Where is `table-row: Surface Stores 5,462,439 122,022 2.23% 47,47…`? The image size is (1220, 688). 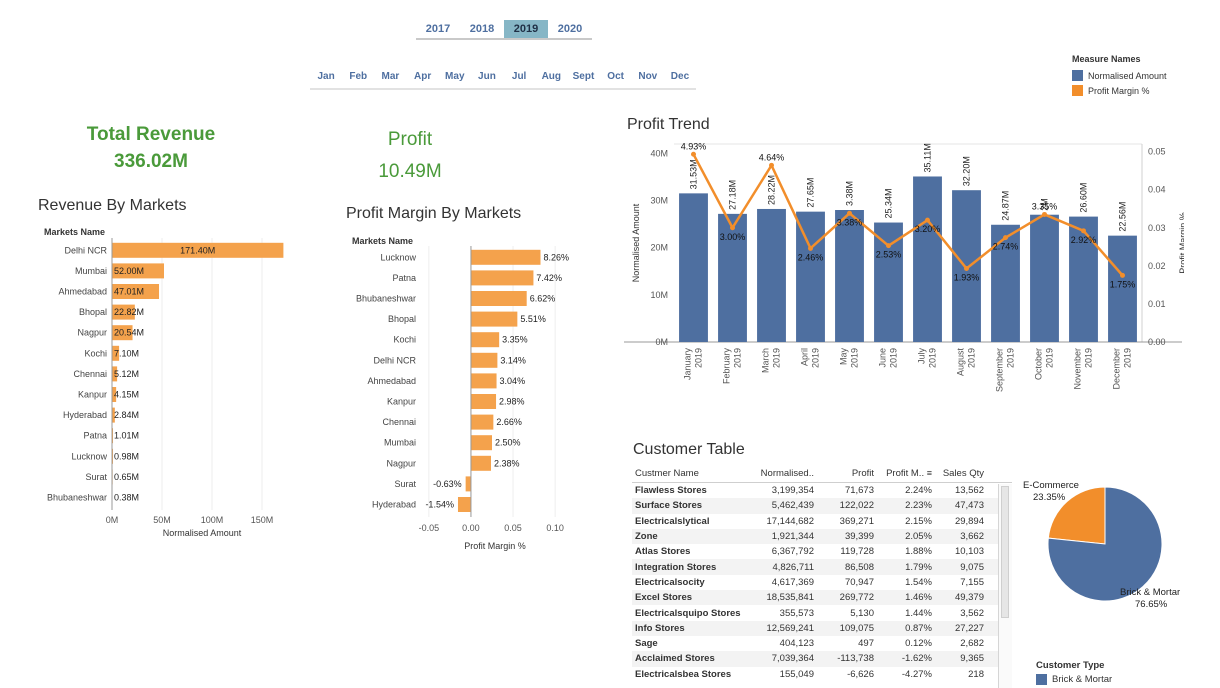 table-row: Surface Stores 5,462,439 122,022 2.23% 47,47… is located at coordinates (822, 506).